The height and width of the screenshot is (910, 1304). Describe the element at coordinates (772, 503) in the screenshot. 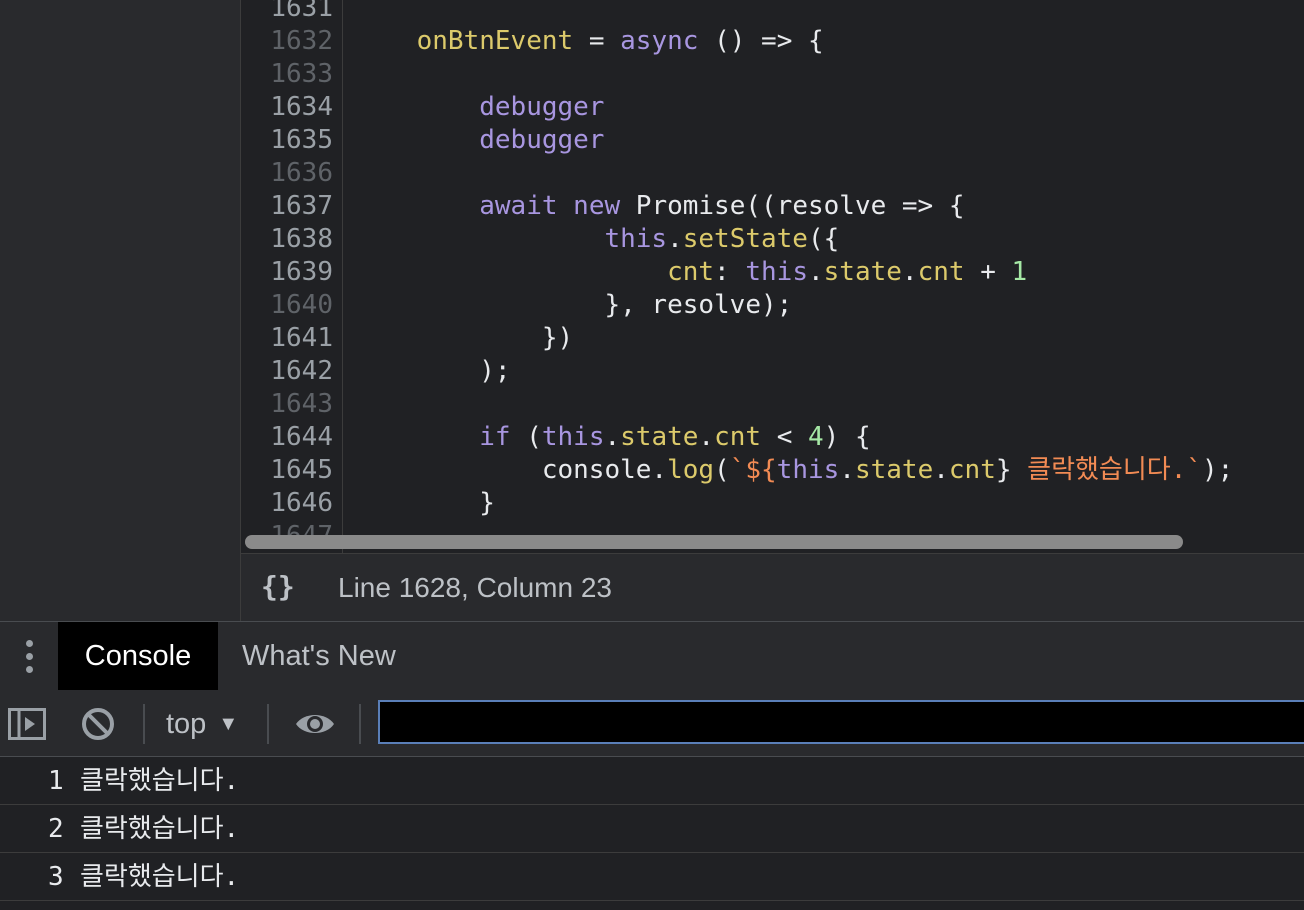

I see `code-line: 1646 }` at that location.